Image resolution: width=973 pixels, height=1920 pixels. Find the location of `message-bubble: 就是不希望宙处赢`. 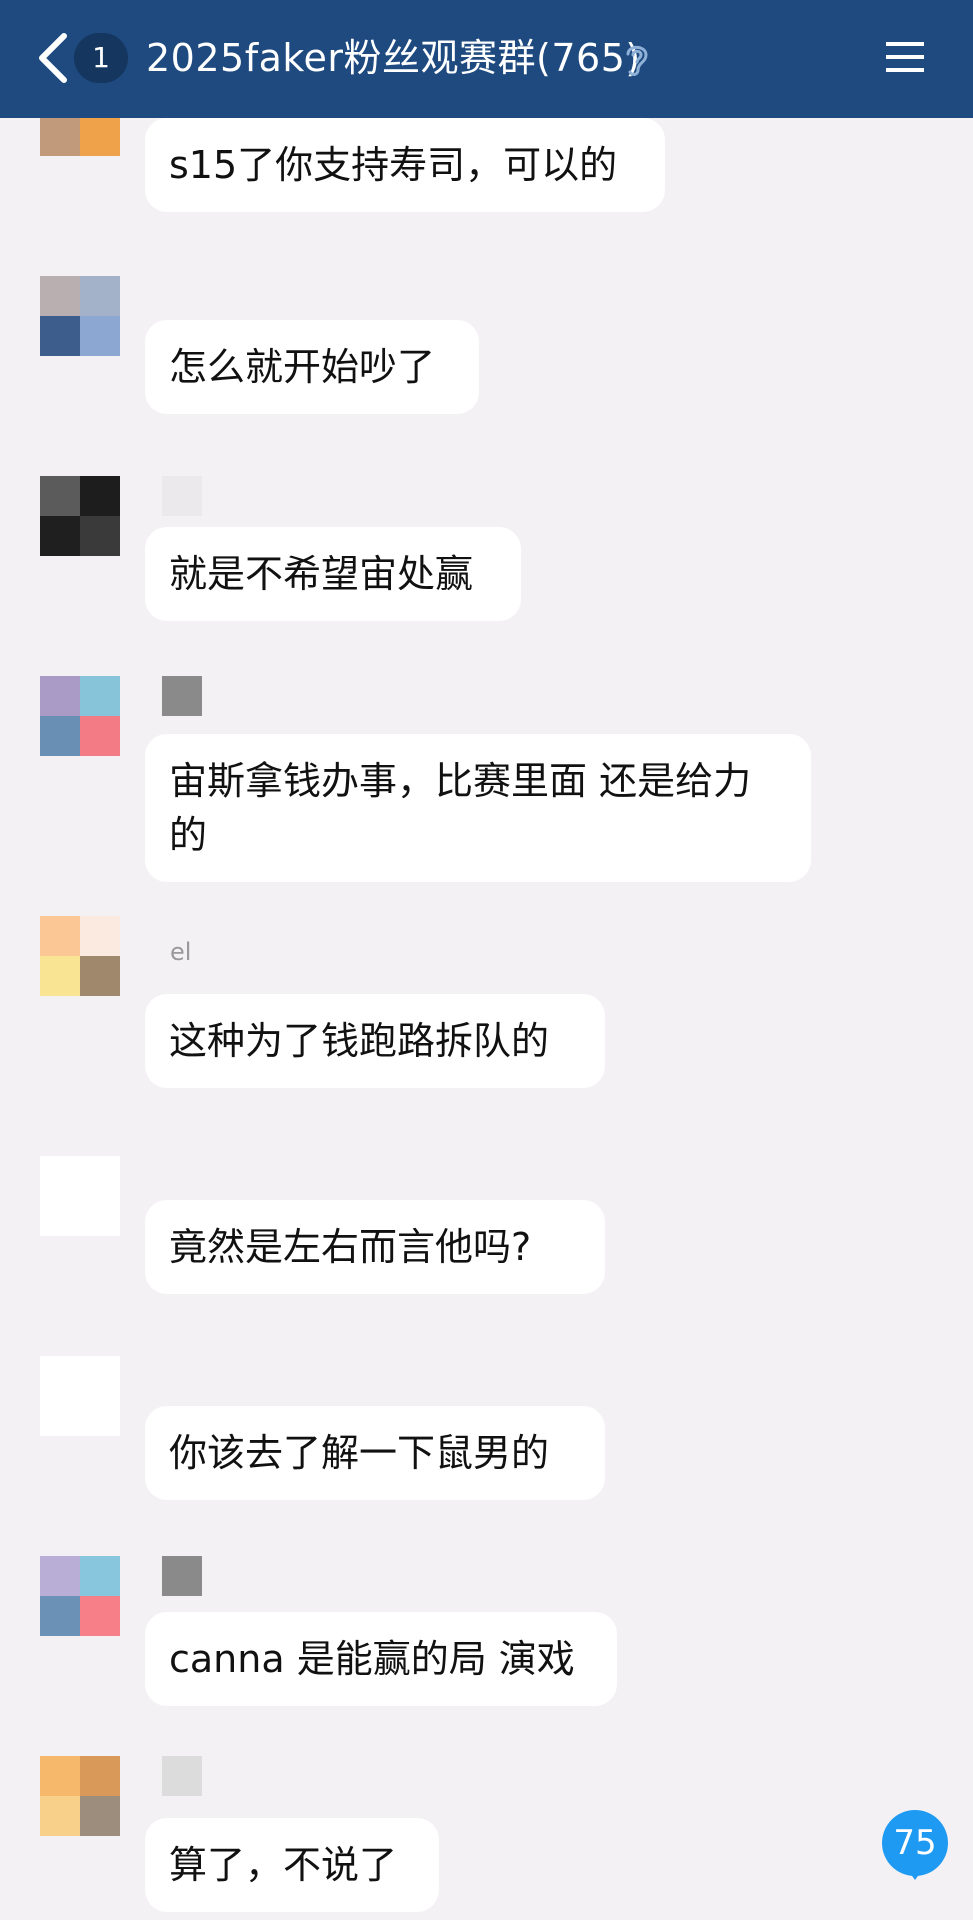

message-bubble: 就是不希望宙处赢 is located at coordinates (333, 574).